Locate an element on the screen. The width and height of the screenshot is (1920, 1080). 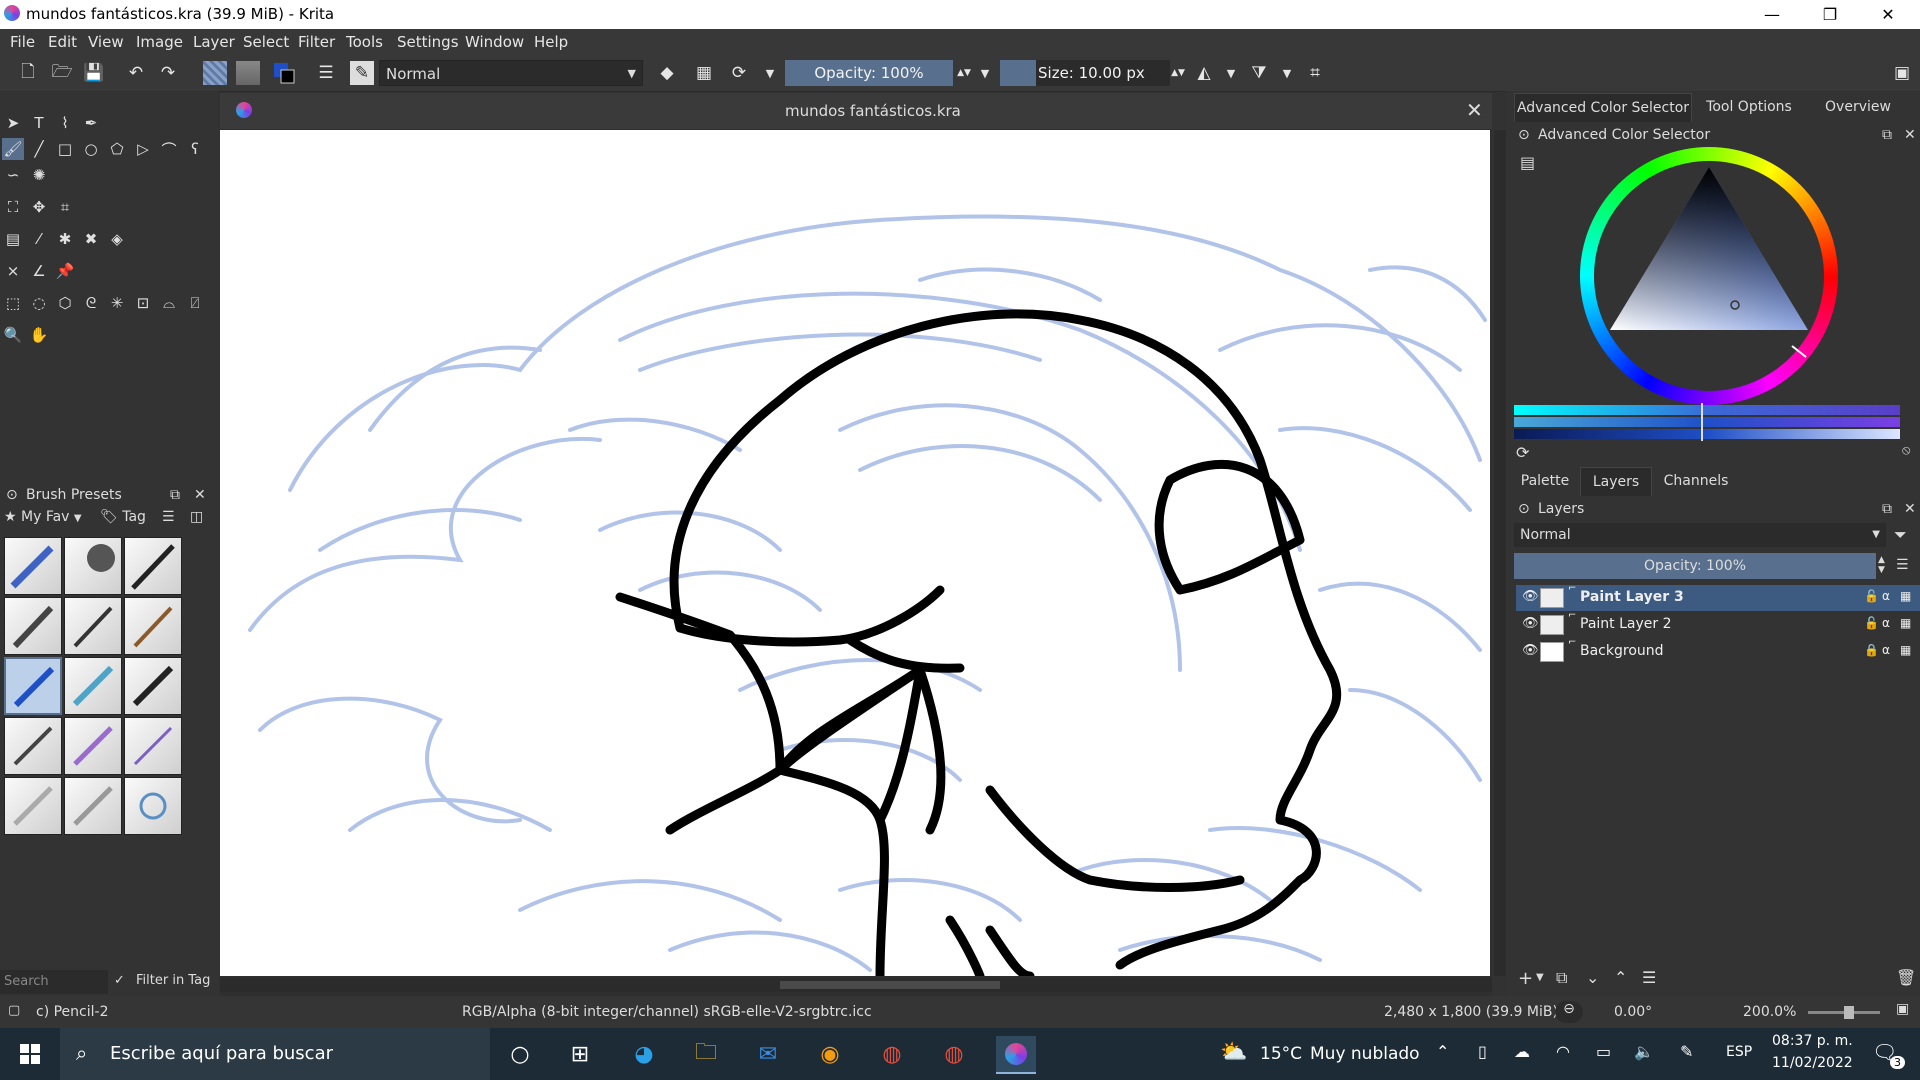
zoom-tool-icon: 🔍 is located at coordinates (13, 335).